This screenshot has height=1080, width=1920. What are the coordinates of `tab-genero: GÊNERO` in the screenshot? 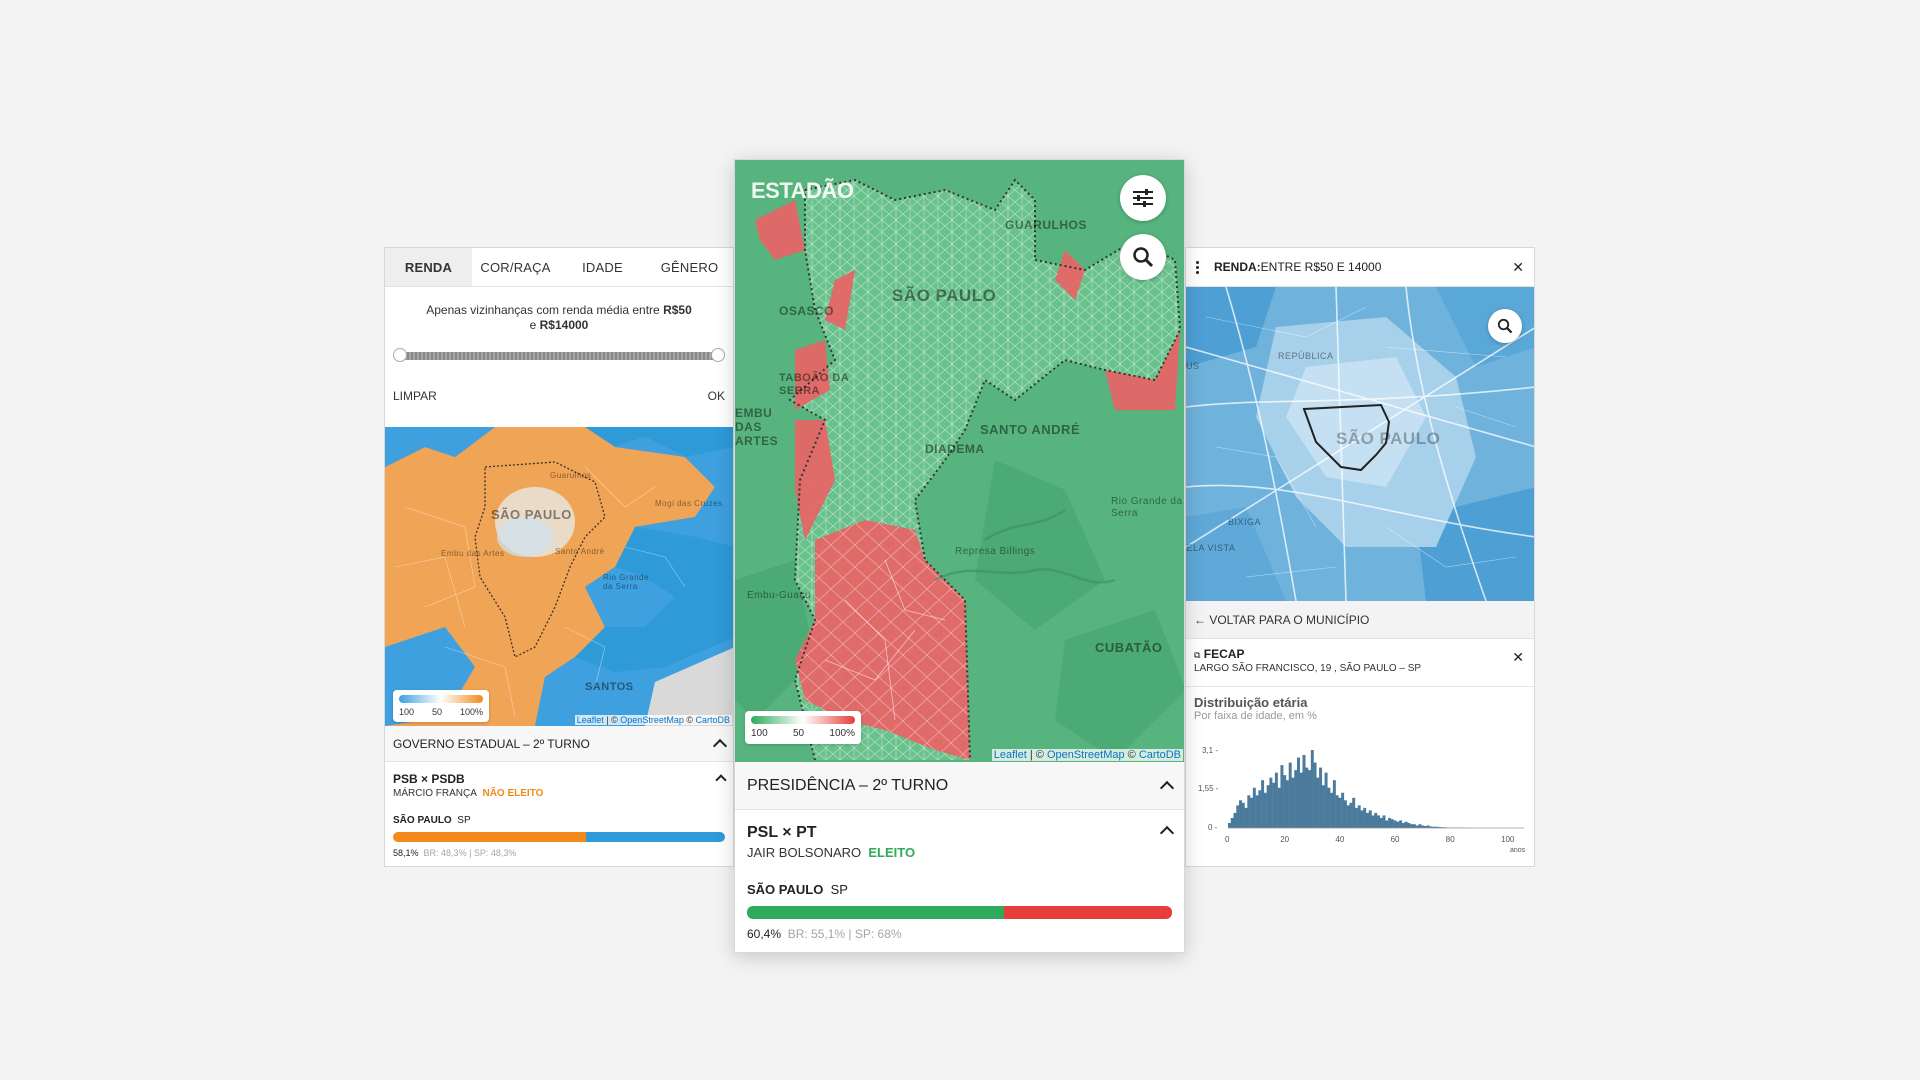 It's located at (689, 267).